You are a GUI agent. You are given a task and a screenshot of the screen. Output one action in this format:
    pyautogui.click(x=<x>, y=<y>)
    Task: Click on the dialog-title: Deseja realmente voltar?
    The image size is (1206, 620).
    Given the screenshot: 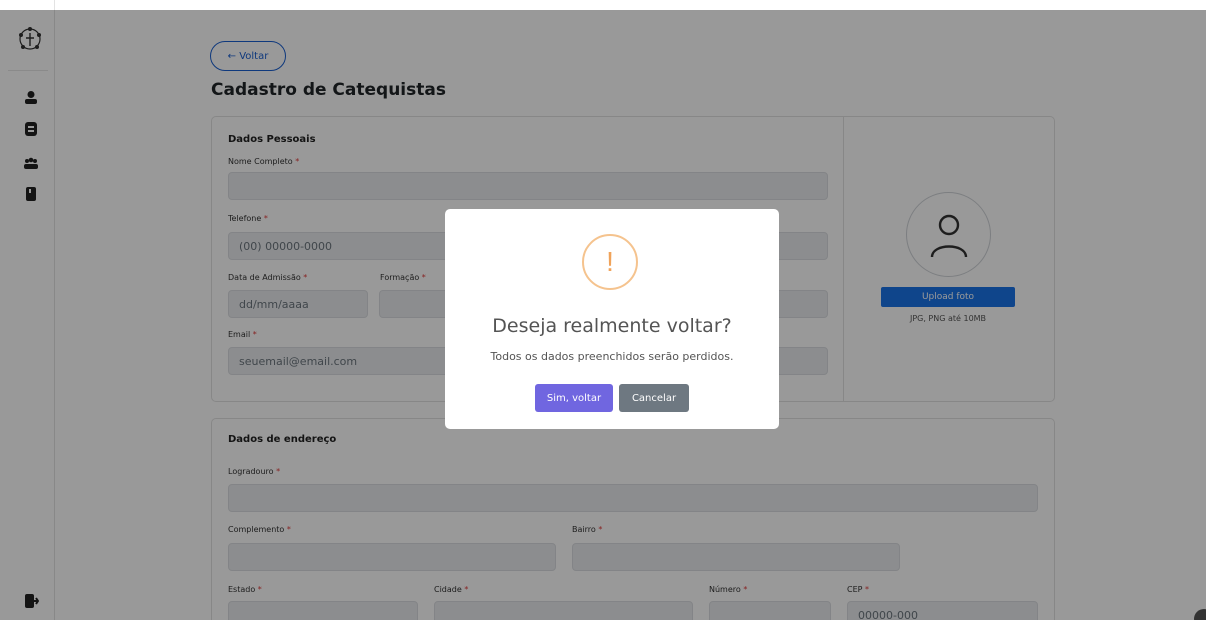 What is the action you would take?
    pyautogui.click(x=612, y=326)
    